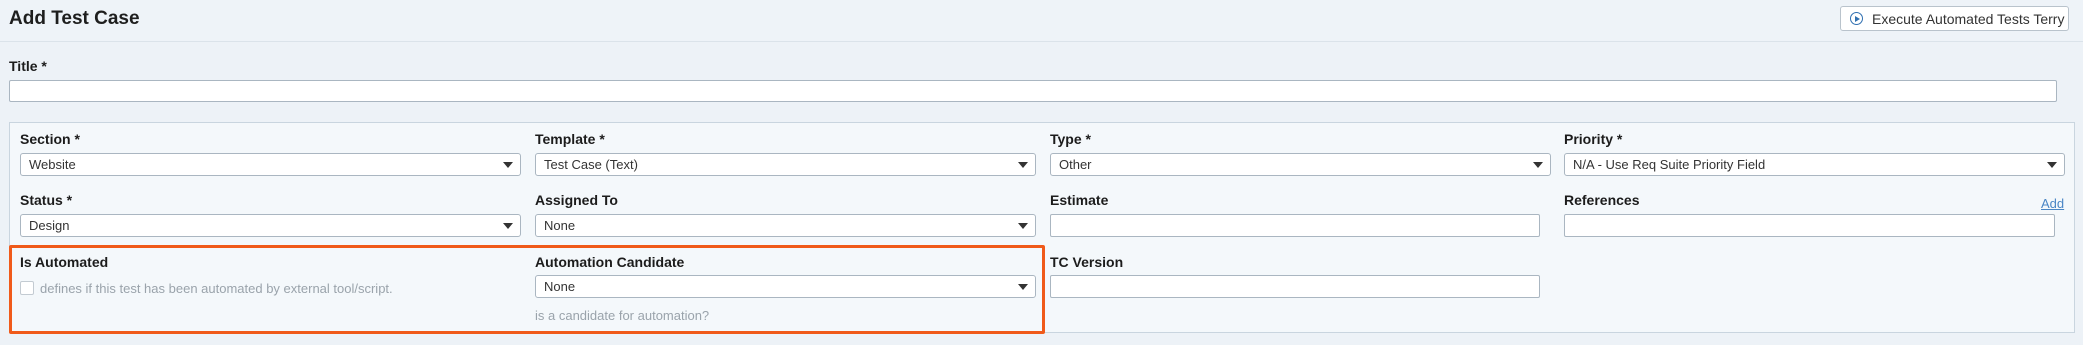 This screenshot has height=345, width=2083. I want to click on estimate-label: Estimate, so click(1079, 200).